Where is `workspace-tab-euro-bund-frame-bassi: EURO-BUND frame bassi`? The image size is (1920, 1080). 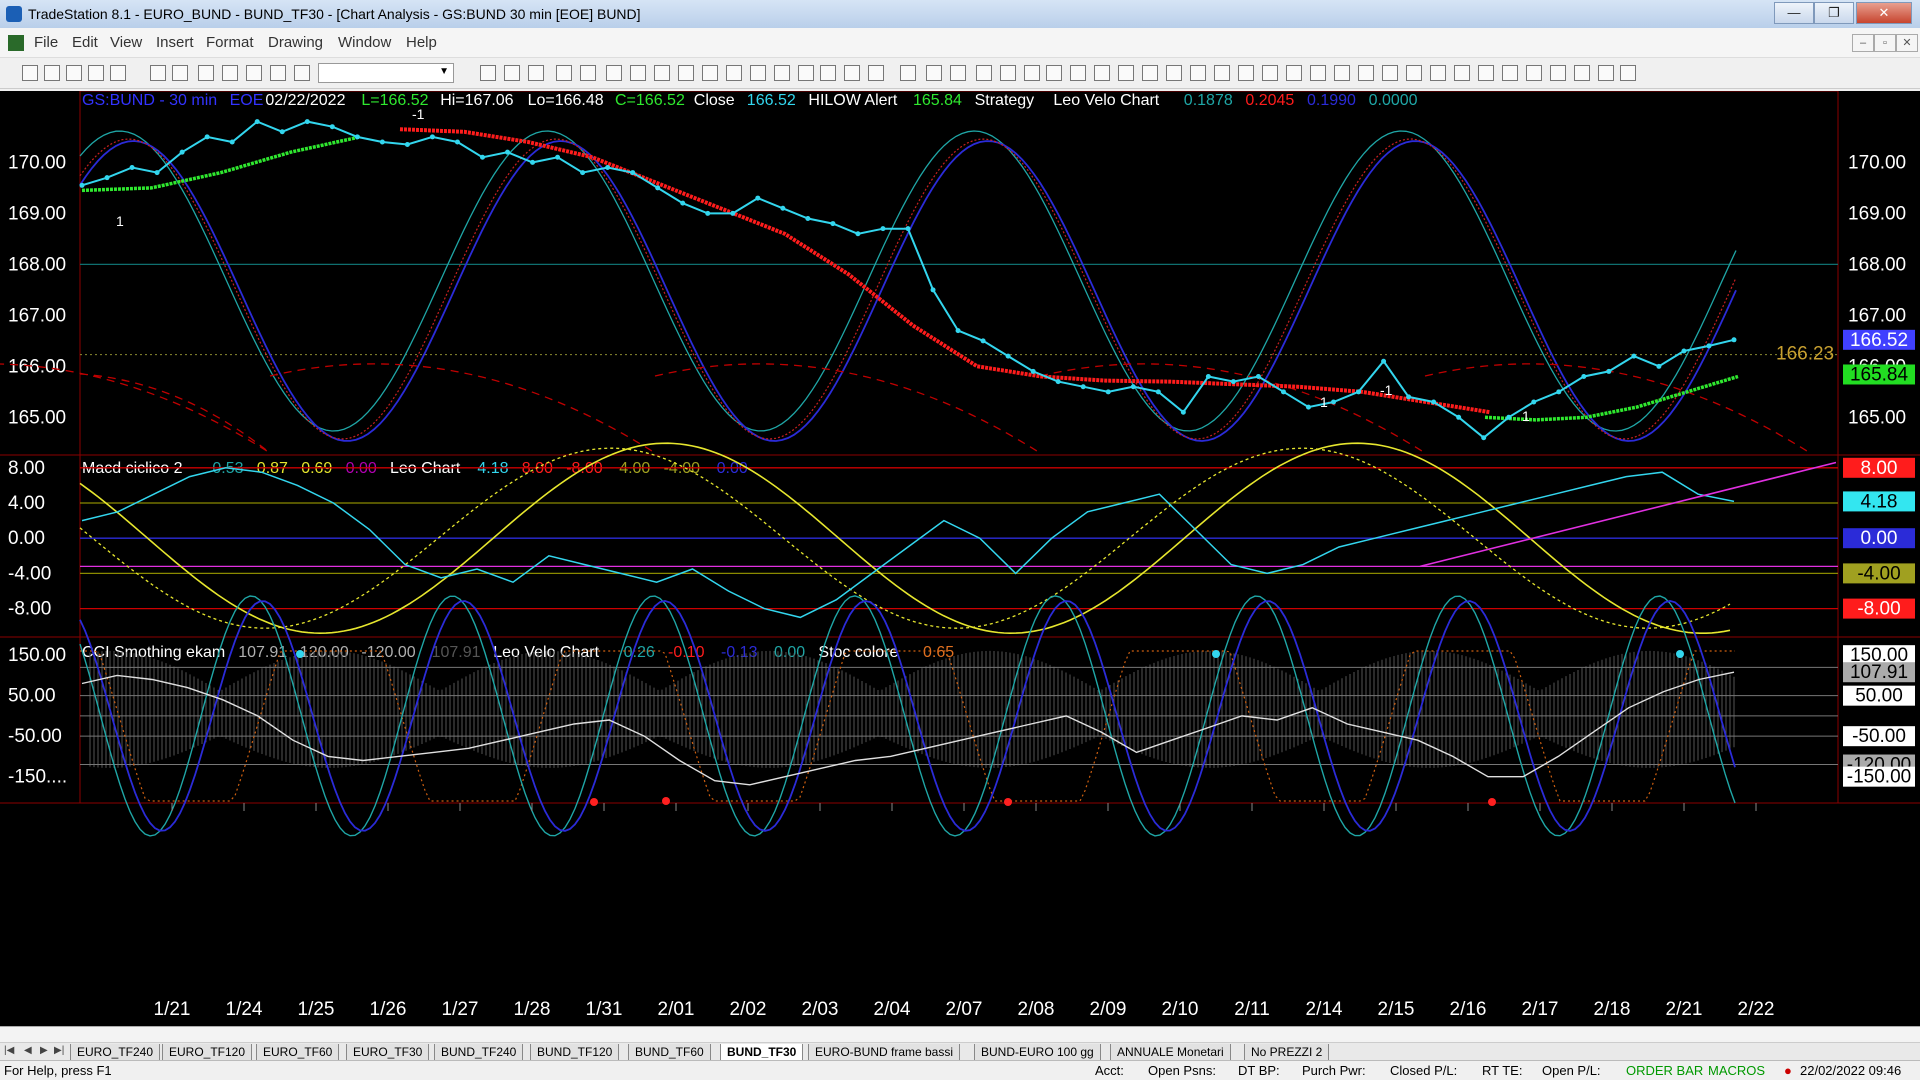
workspace-tab-euro-bund-frame-bassi: EURO-BUND frame bassi is located at coordinates (884, 1052).